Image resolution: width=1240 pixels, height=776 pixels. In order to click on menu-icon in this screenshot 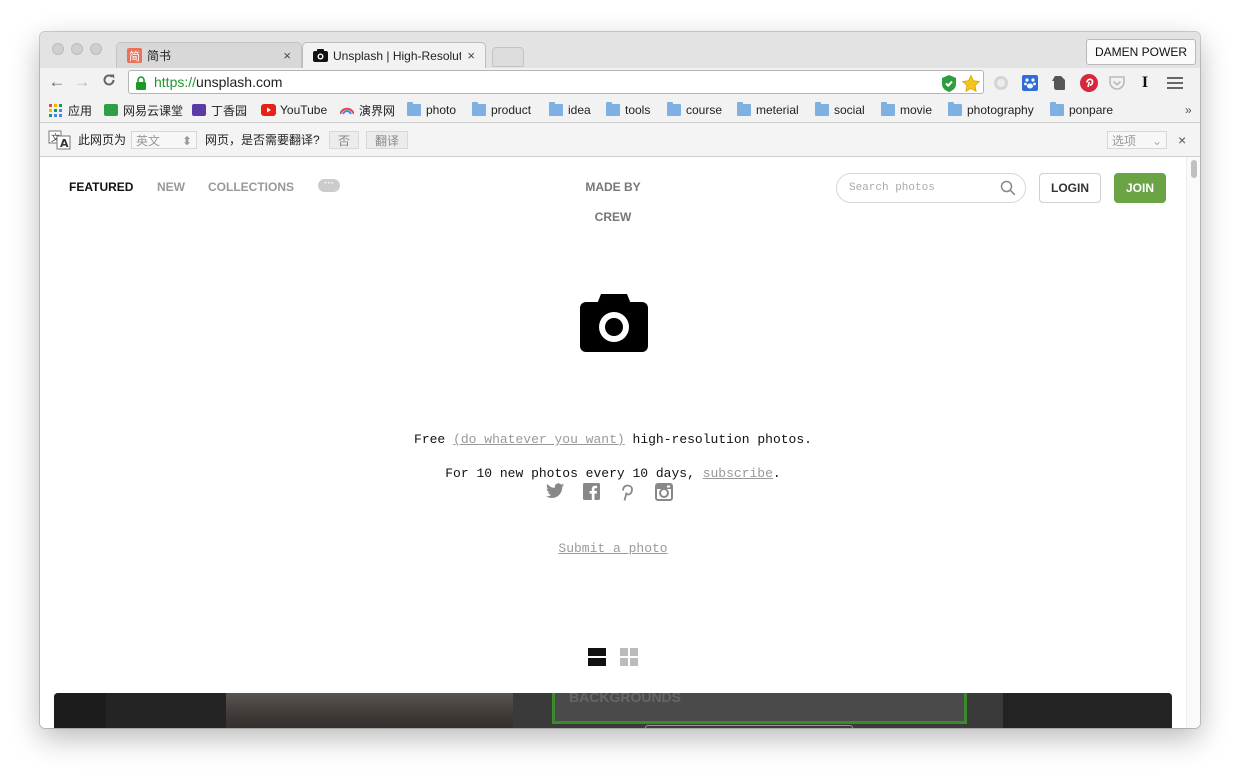, I will do `click(1175, 83)`.